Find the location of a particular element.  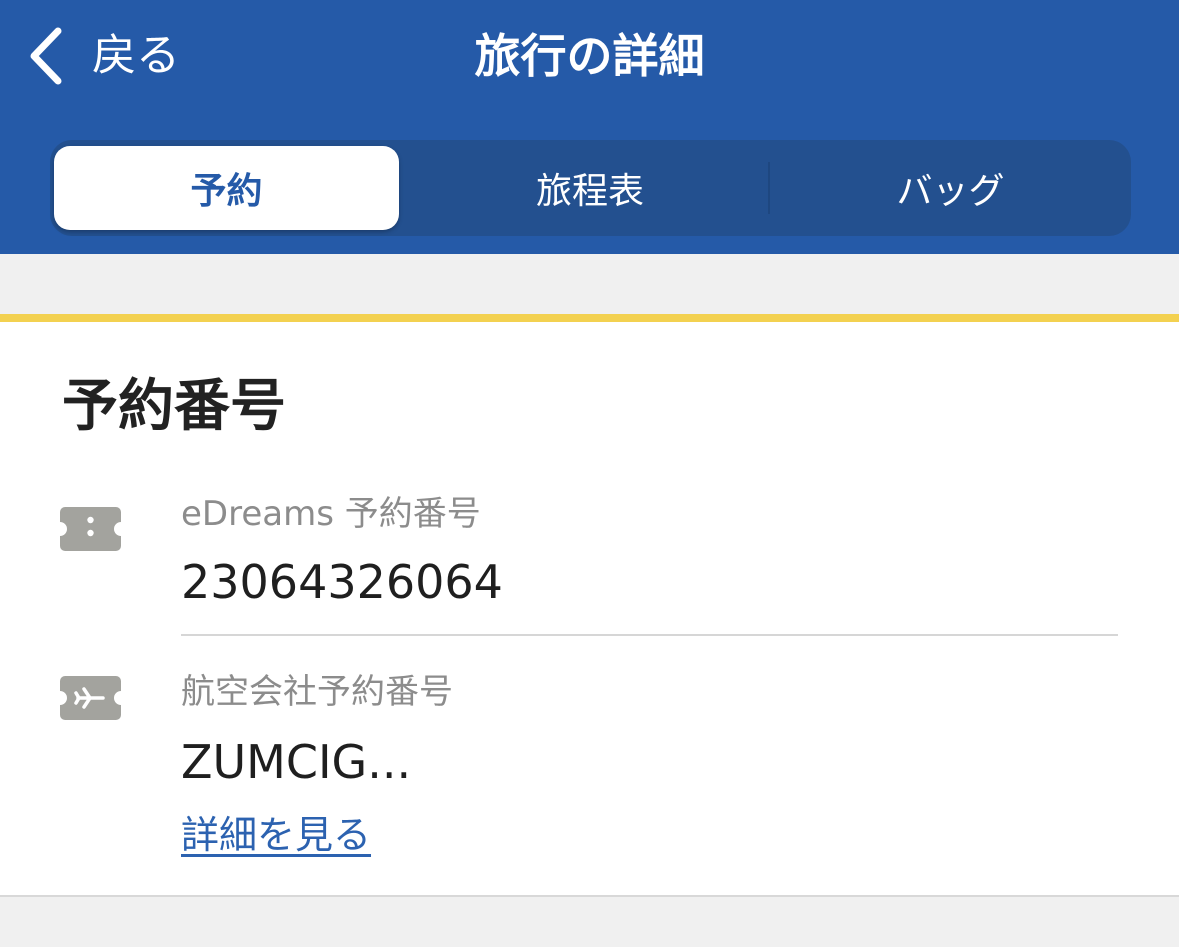

edreams-booking-label: eDreams 予約番号 is located at coordinates (331, 514).